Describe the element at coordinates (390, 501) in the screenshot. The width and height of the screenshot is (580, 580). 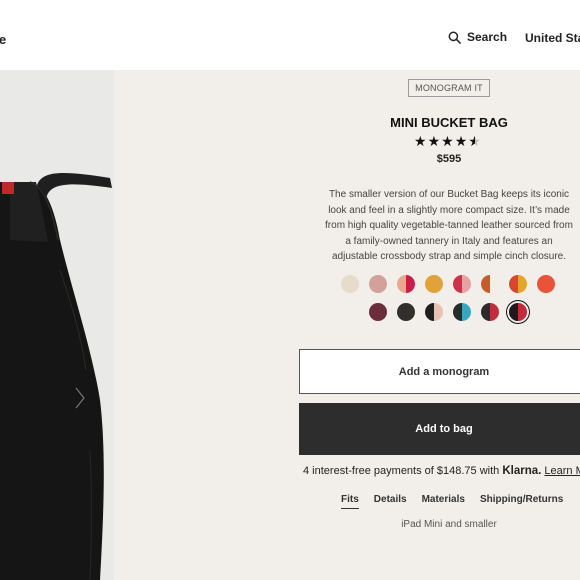
I see `tab-details: Details` at that location.